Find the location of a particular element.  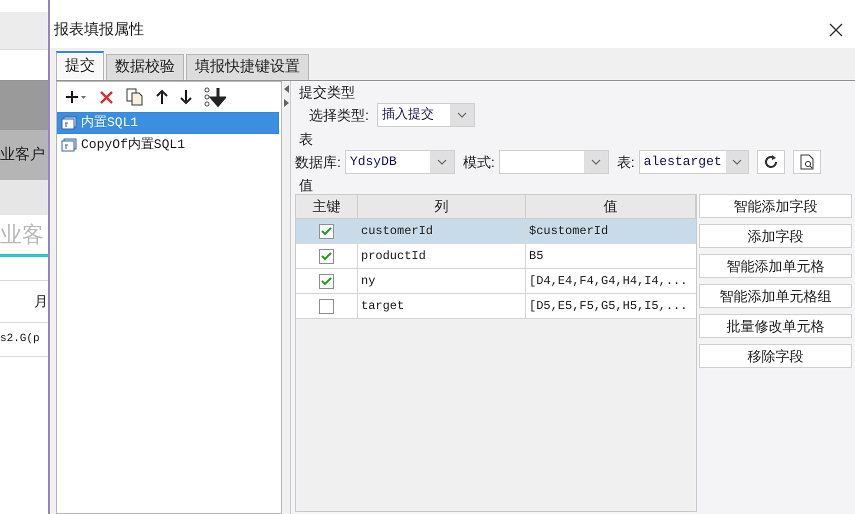

background-text: 业客户 is located at coordinates (22, 154).